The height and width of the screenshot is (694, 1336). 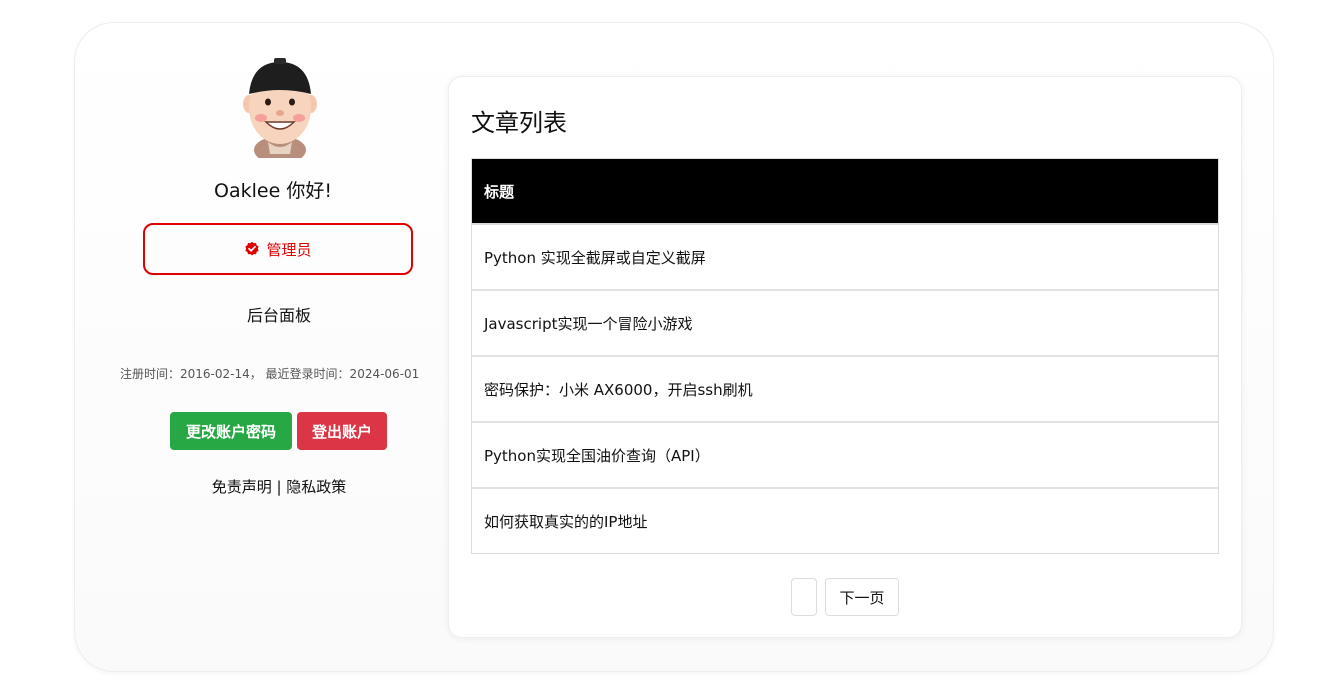 What do you see at coordinates (845, 521) in the screenshot?
I see `table-row: 如何获取真实的的IP地址` at bounding box center [845, 521].